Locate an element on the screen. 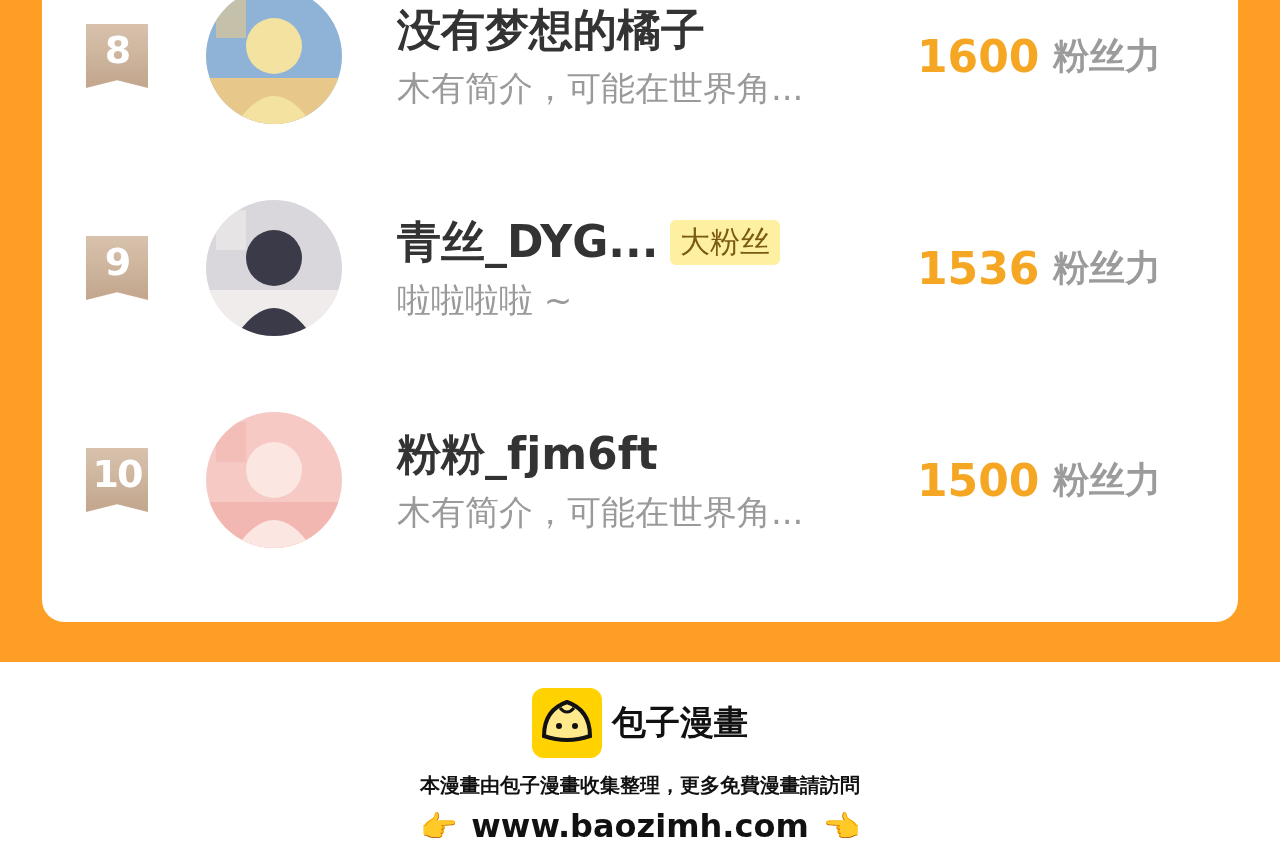 Image resolution: width=1280 pixels, height=864 pixels. user-name: 没有梦想的橘子 is located at coordinates (551, 30).